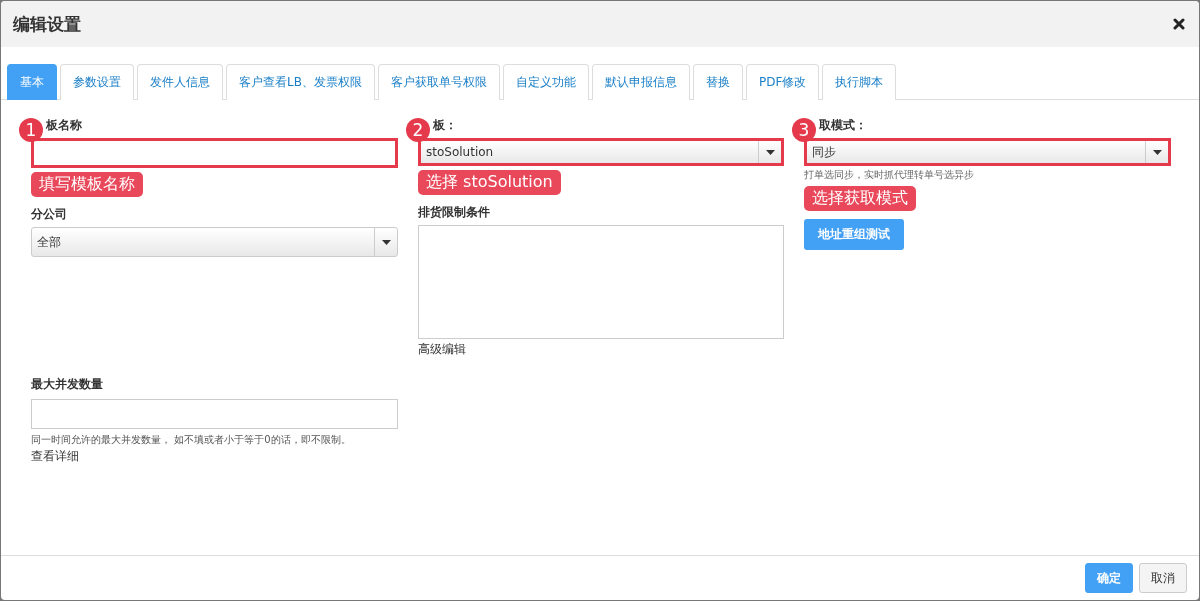  I want to click on tab: 发件人信息, so click(180, 82).